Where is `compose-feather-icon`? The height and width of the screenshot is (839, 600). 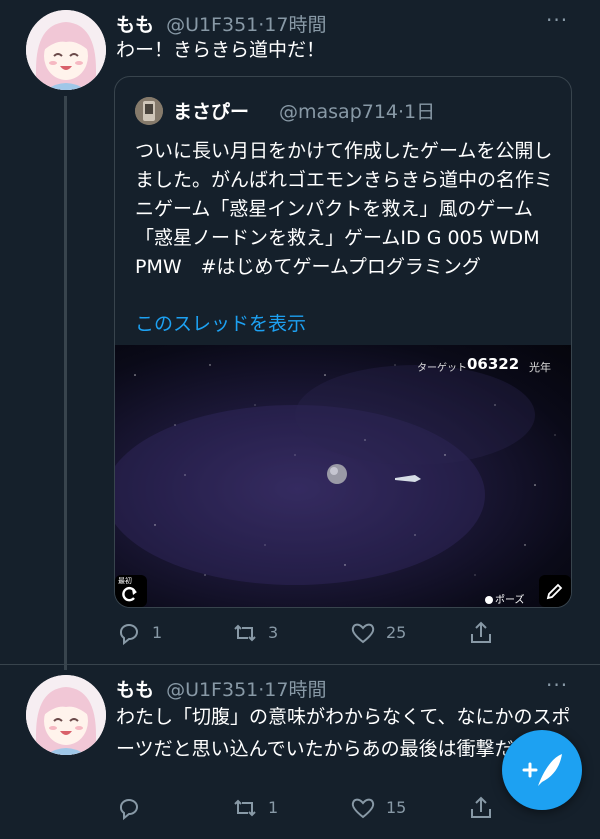
compose-feather-icon is located at coordinates (542, 770).